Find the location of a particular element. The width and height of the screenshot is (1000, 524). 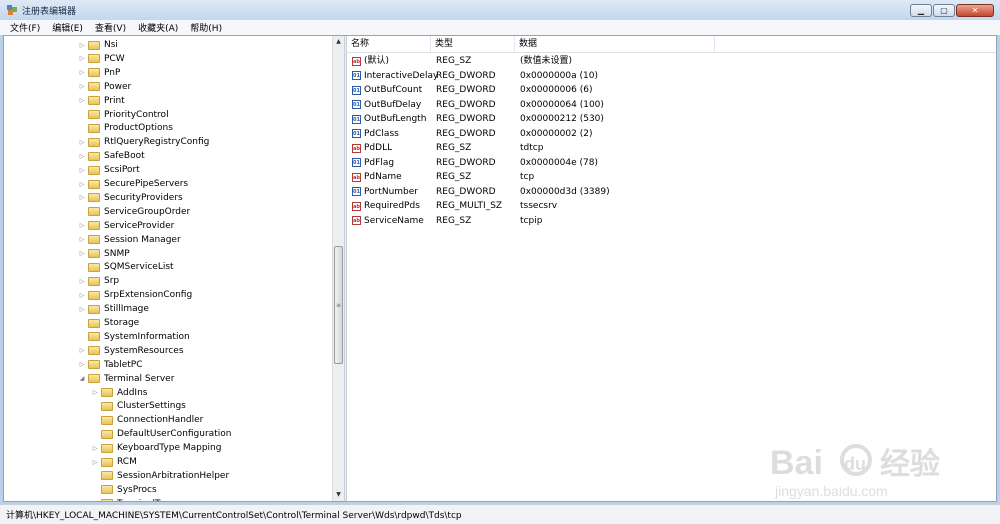

tree-item: ▷ ServiceProvider is located at coordinates (126, 226).